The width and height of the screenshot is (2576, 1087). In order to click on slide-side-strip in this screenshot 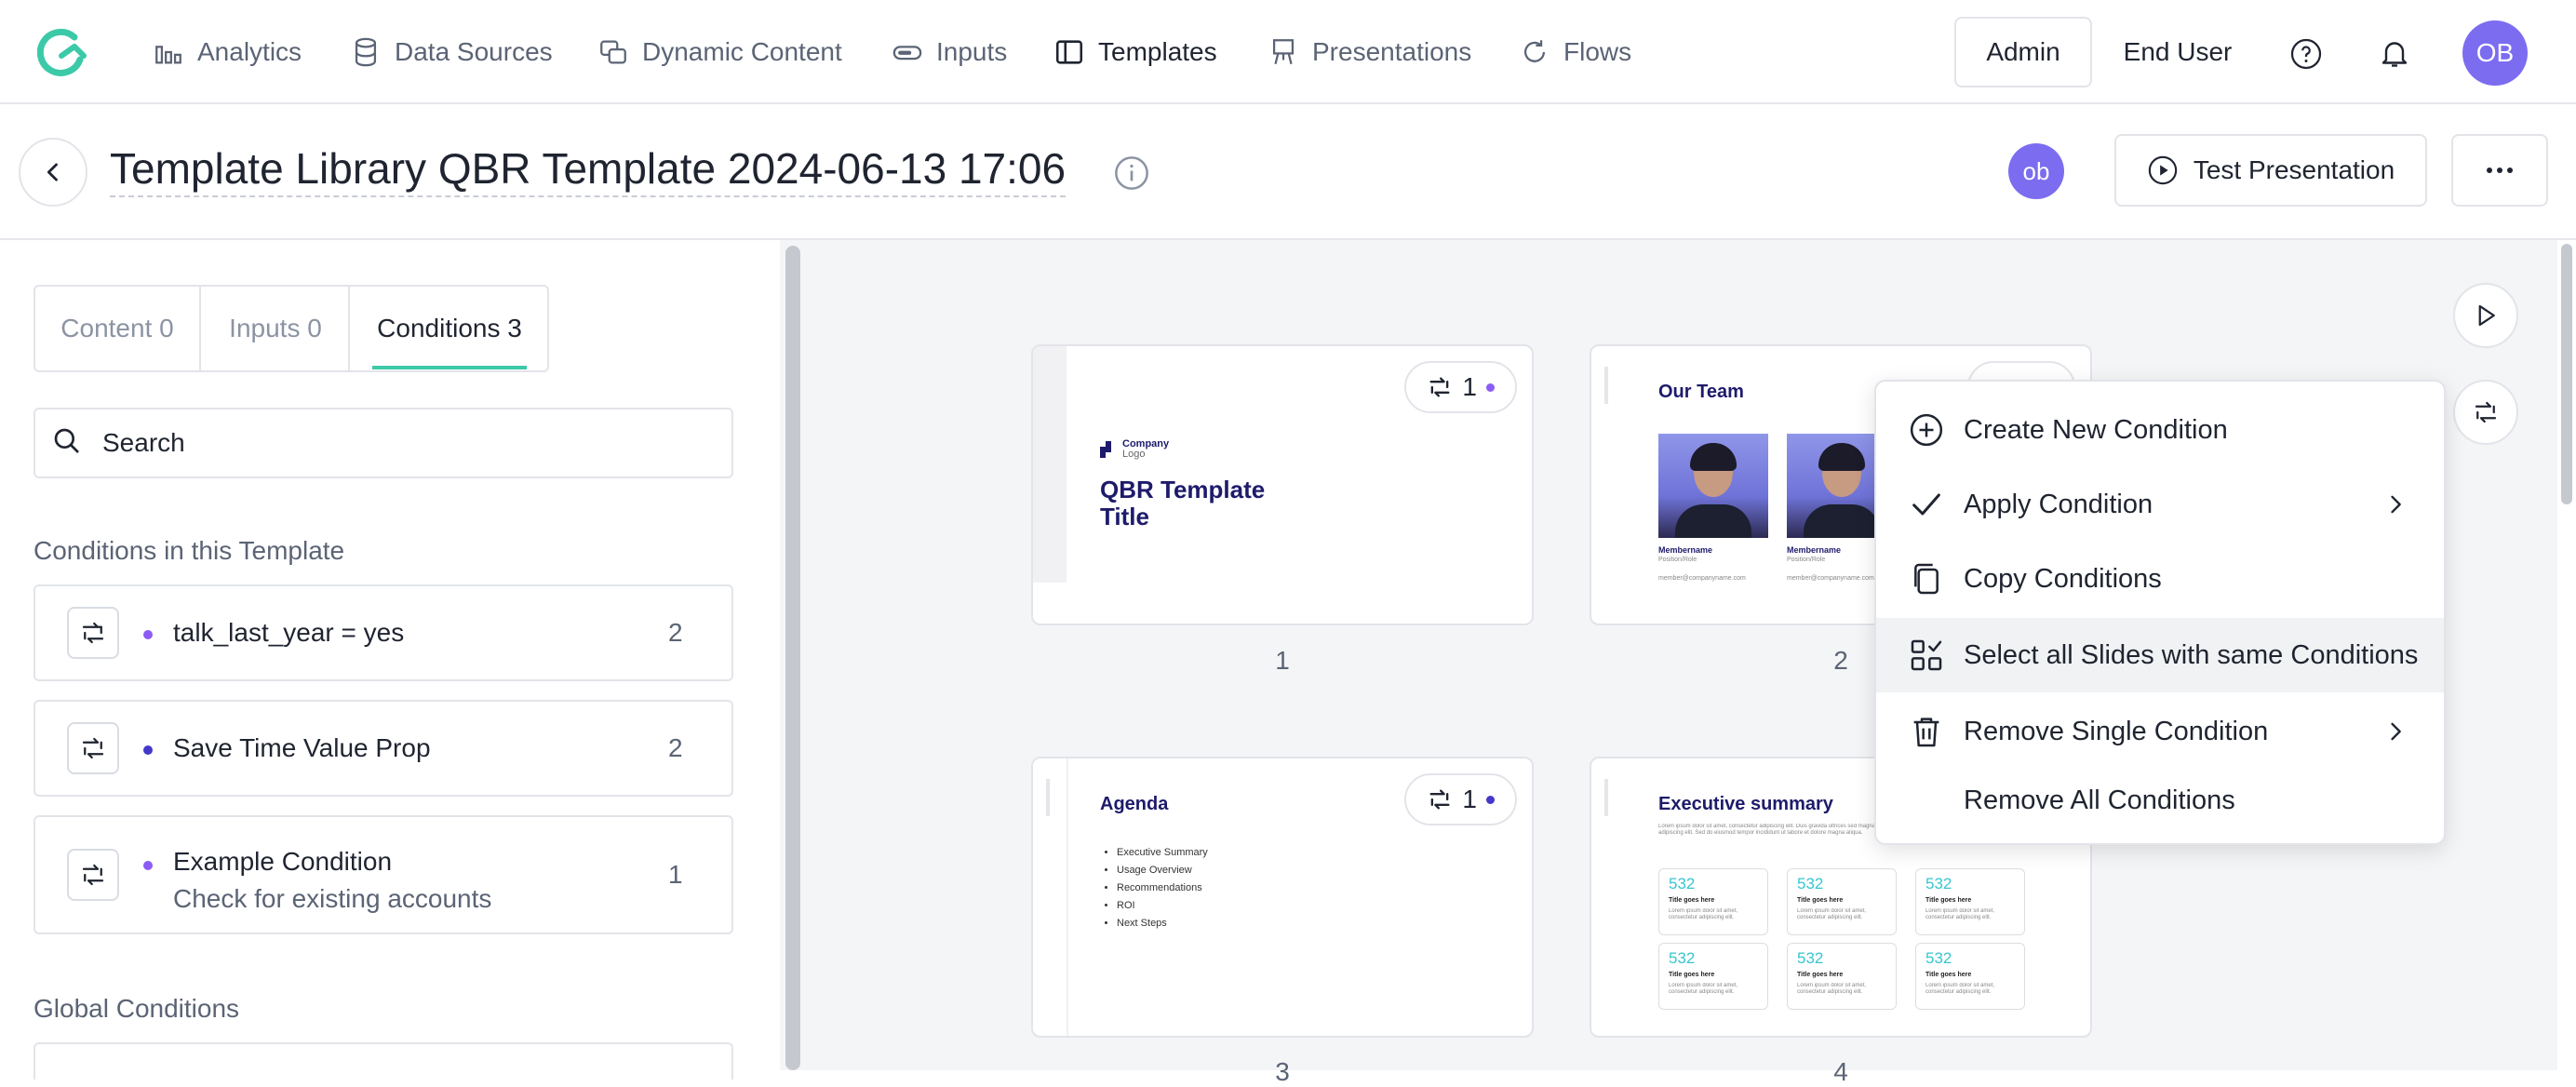, I will do `click(1050, 464)`.